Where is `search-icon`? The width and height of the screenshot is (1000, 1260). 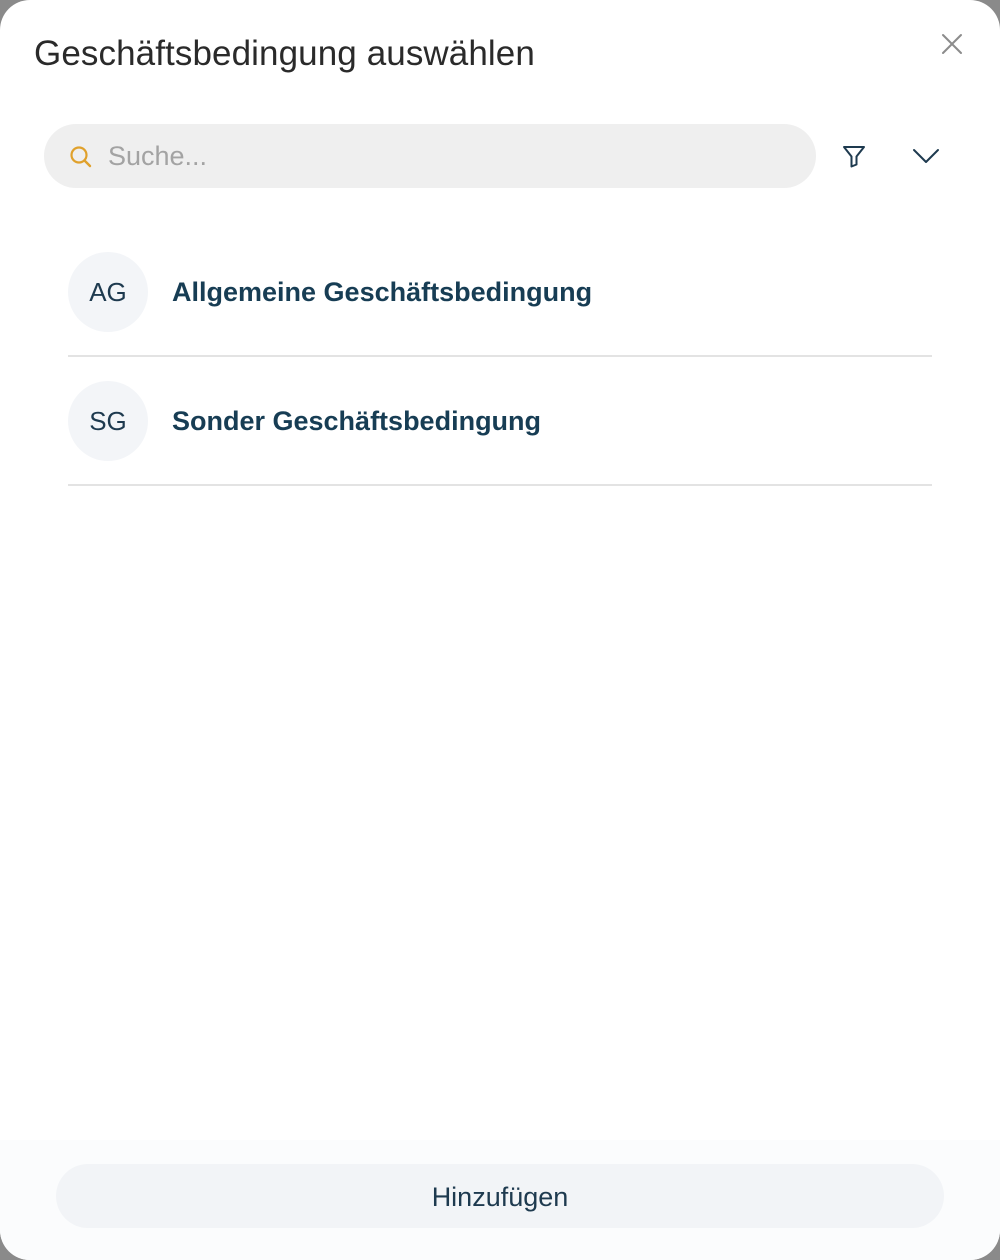 search-icon is located at coordinates (81, 157).